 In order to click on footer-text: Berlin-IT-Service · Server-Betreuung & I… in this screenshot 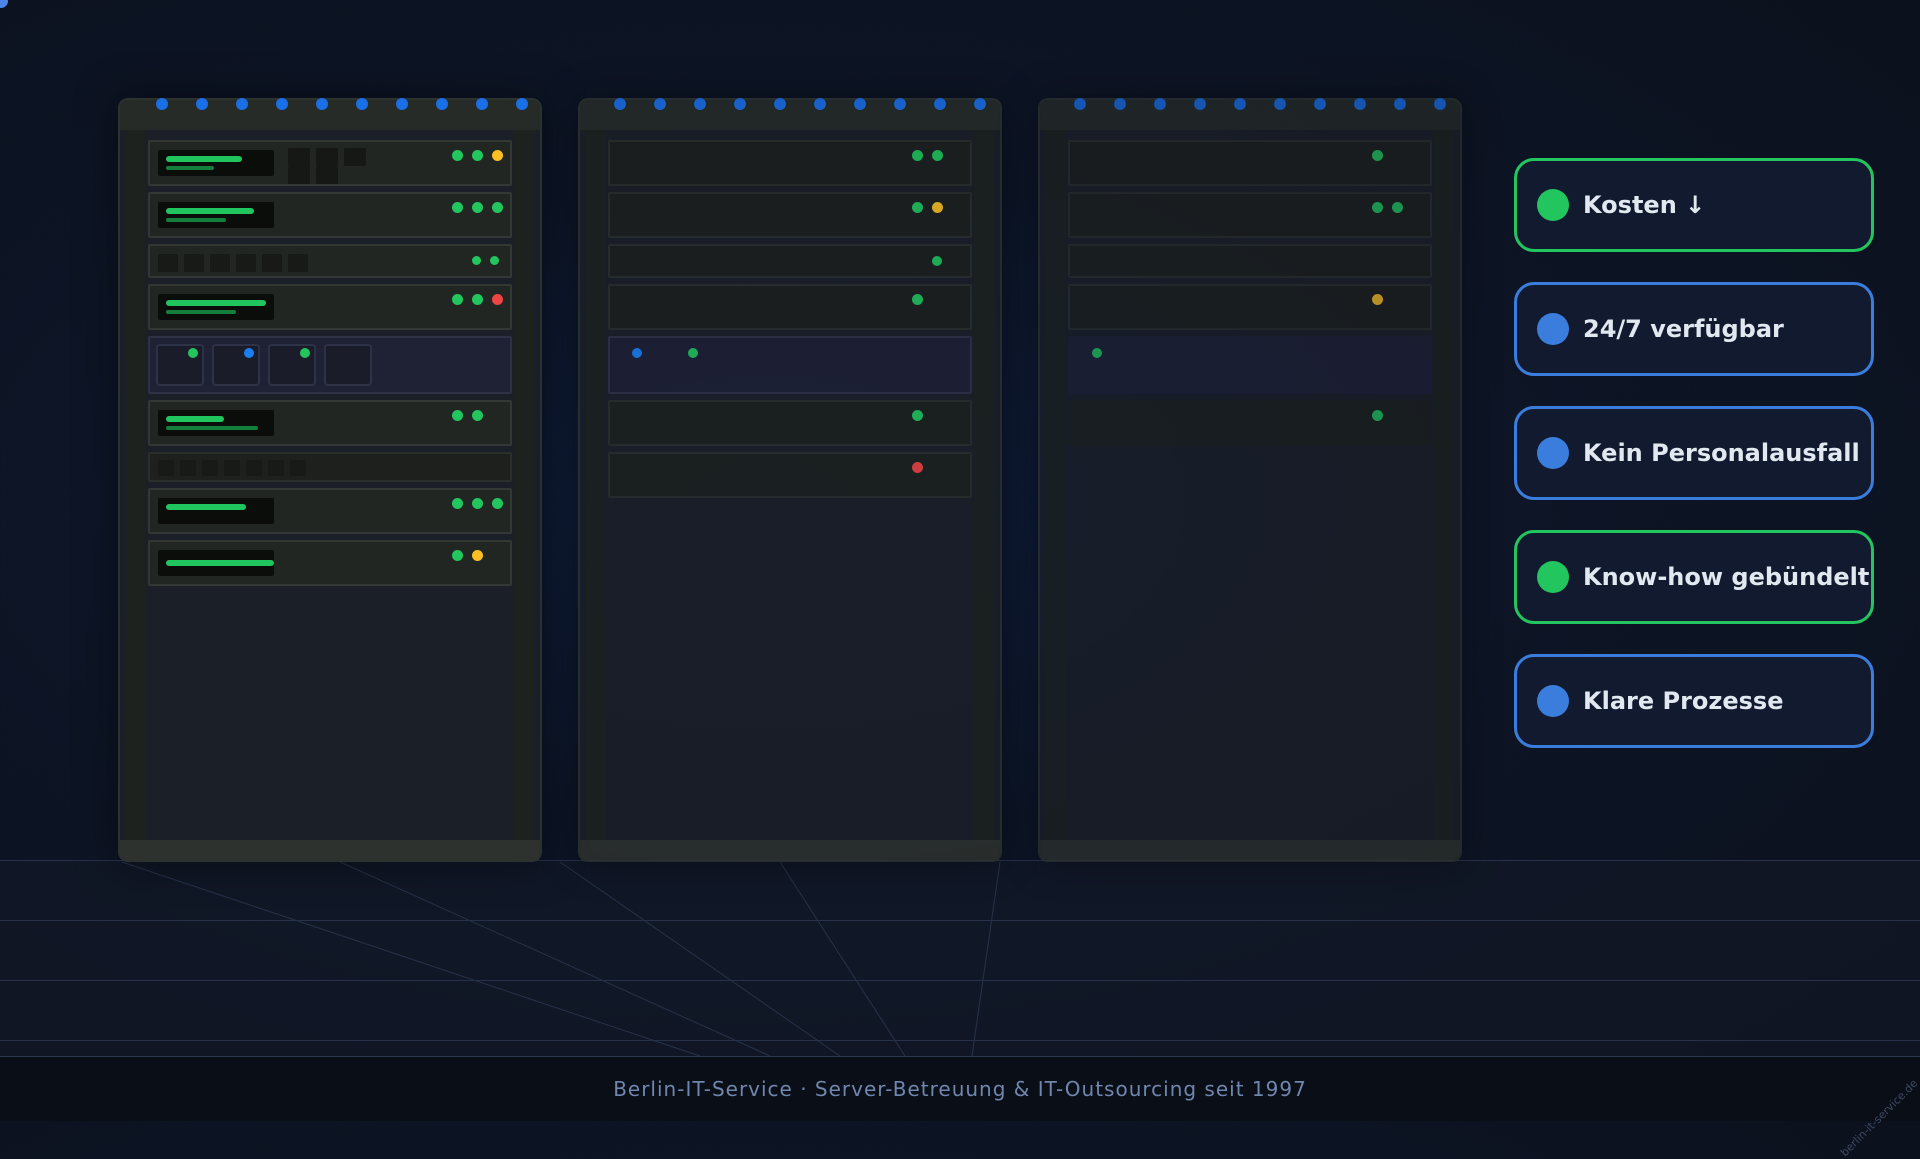, I will do `click(960, 1089)`.